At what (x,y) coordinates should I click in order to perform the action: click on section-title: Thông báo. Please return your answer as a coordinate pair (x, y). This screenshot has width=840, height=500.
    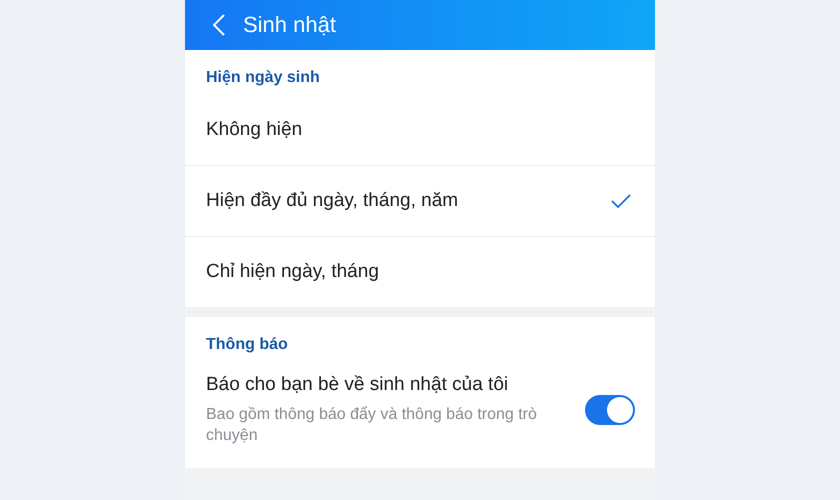
    Looking at the image, I should click on (247, 345).